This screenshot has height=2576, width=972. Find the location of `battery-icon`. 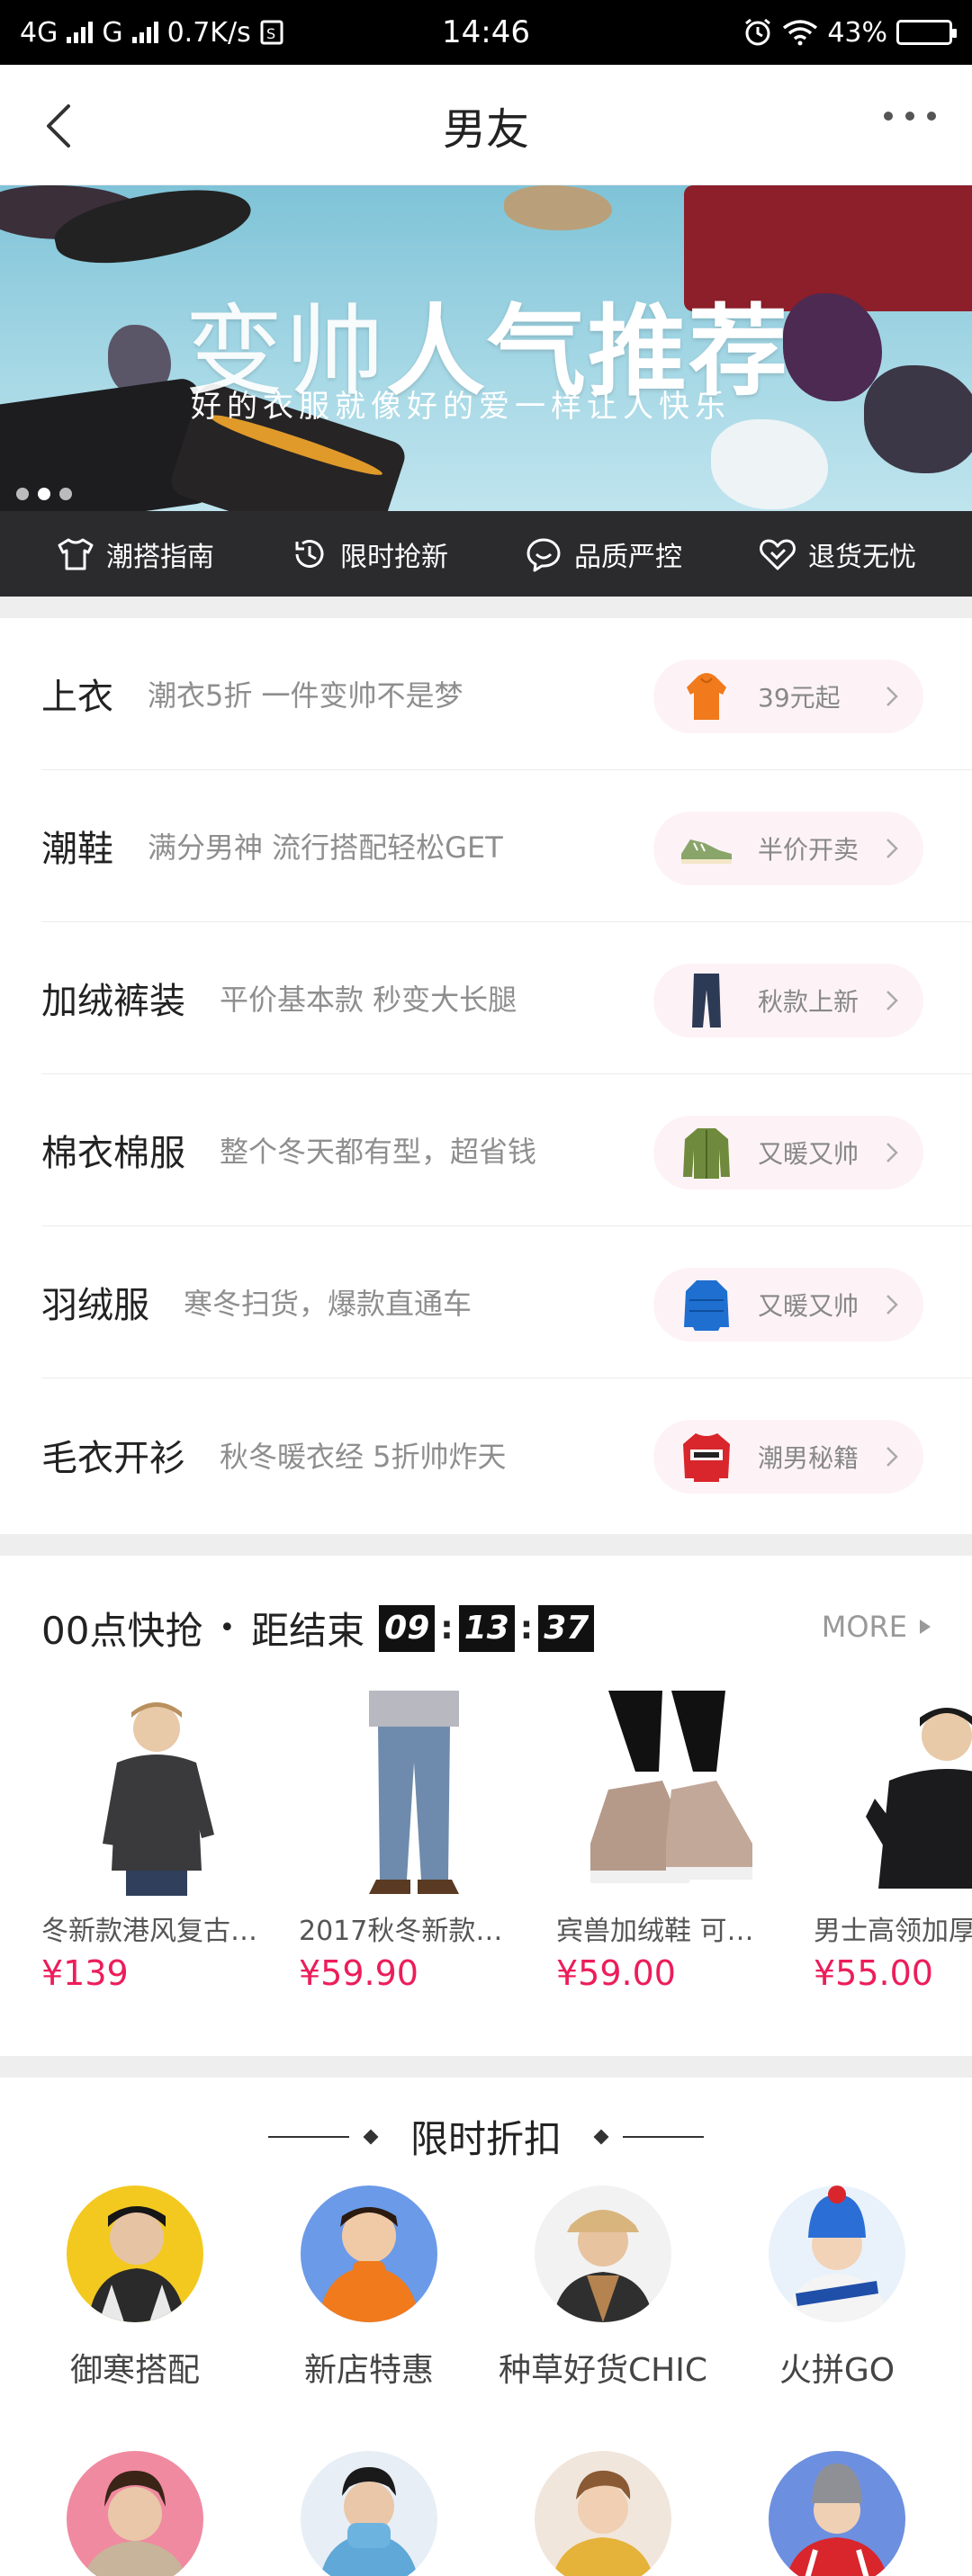

battery-icon is located at coordinates (927, 33).